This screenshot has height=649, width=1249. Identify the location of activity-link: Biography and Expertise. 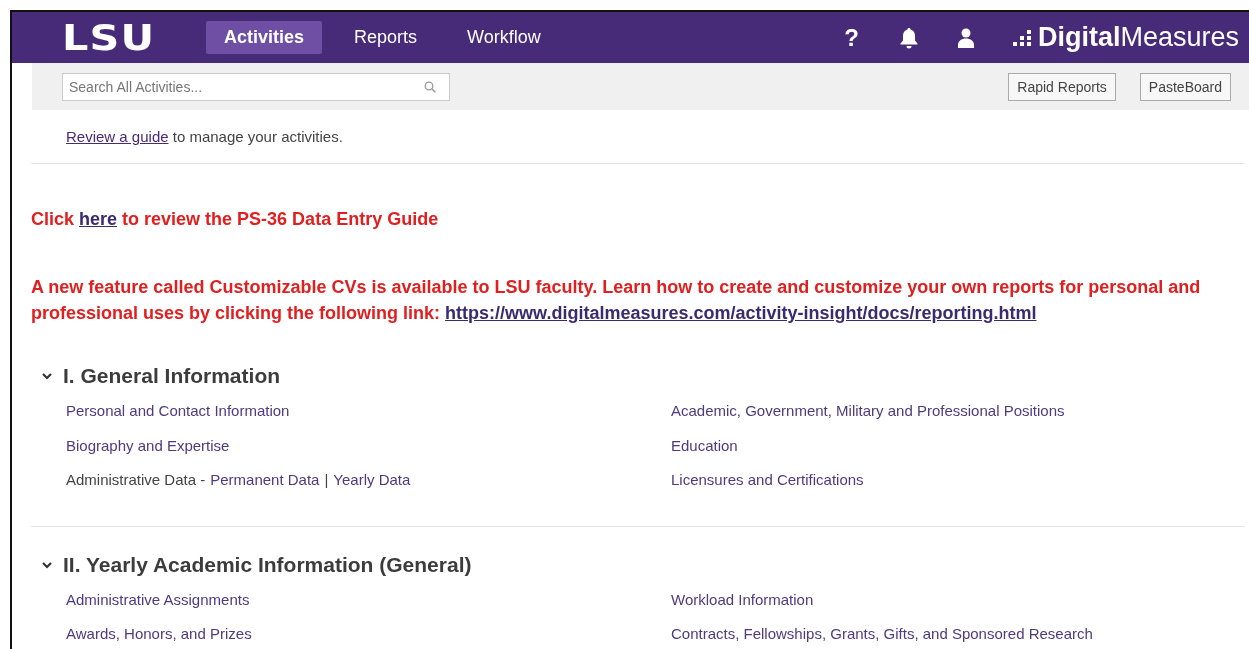
(368, 446).